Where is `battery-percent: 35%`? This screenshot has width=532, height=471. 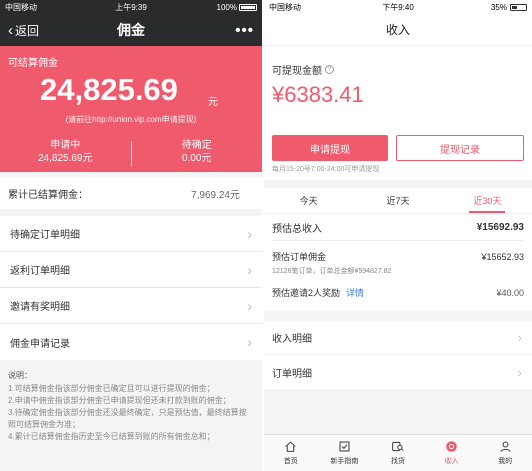
battery-percent: 35% is located at coordinates (498, 7).